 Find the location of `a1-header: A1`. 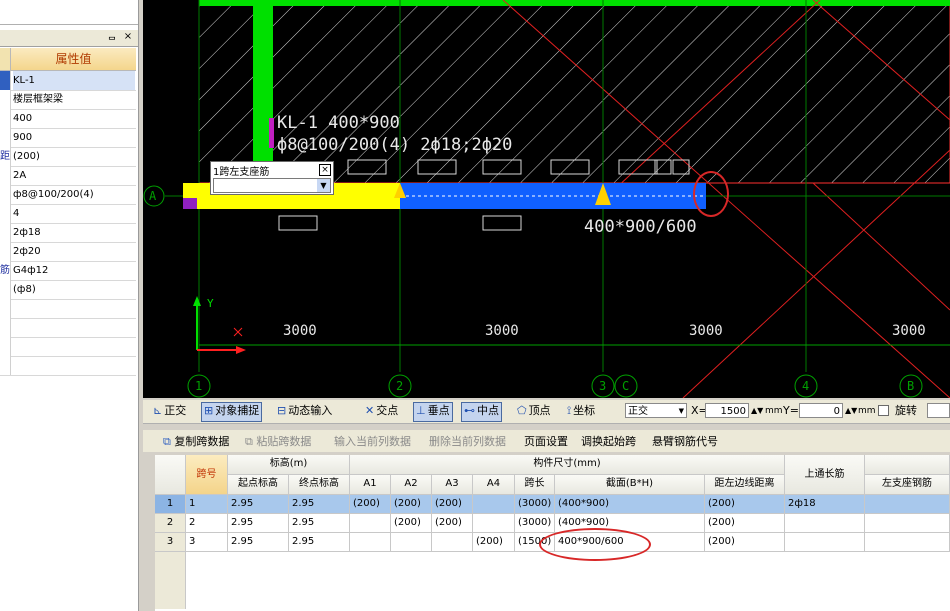

a1-header: A1 is located at coordinates (370, 485).